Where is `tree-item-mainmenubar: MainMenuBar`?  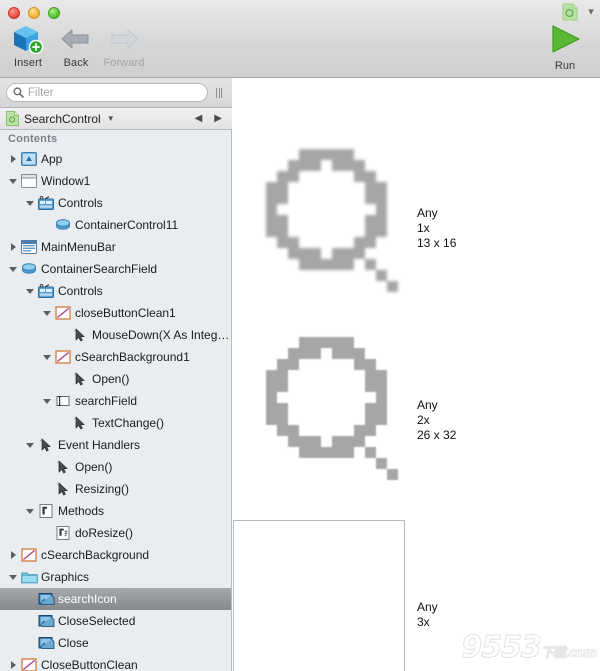
tree-item-mainmenubar: MainMenuBar is located at coordinates (115, 247).